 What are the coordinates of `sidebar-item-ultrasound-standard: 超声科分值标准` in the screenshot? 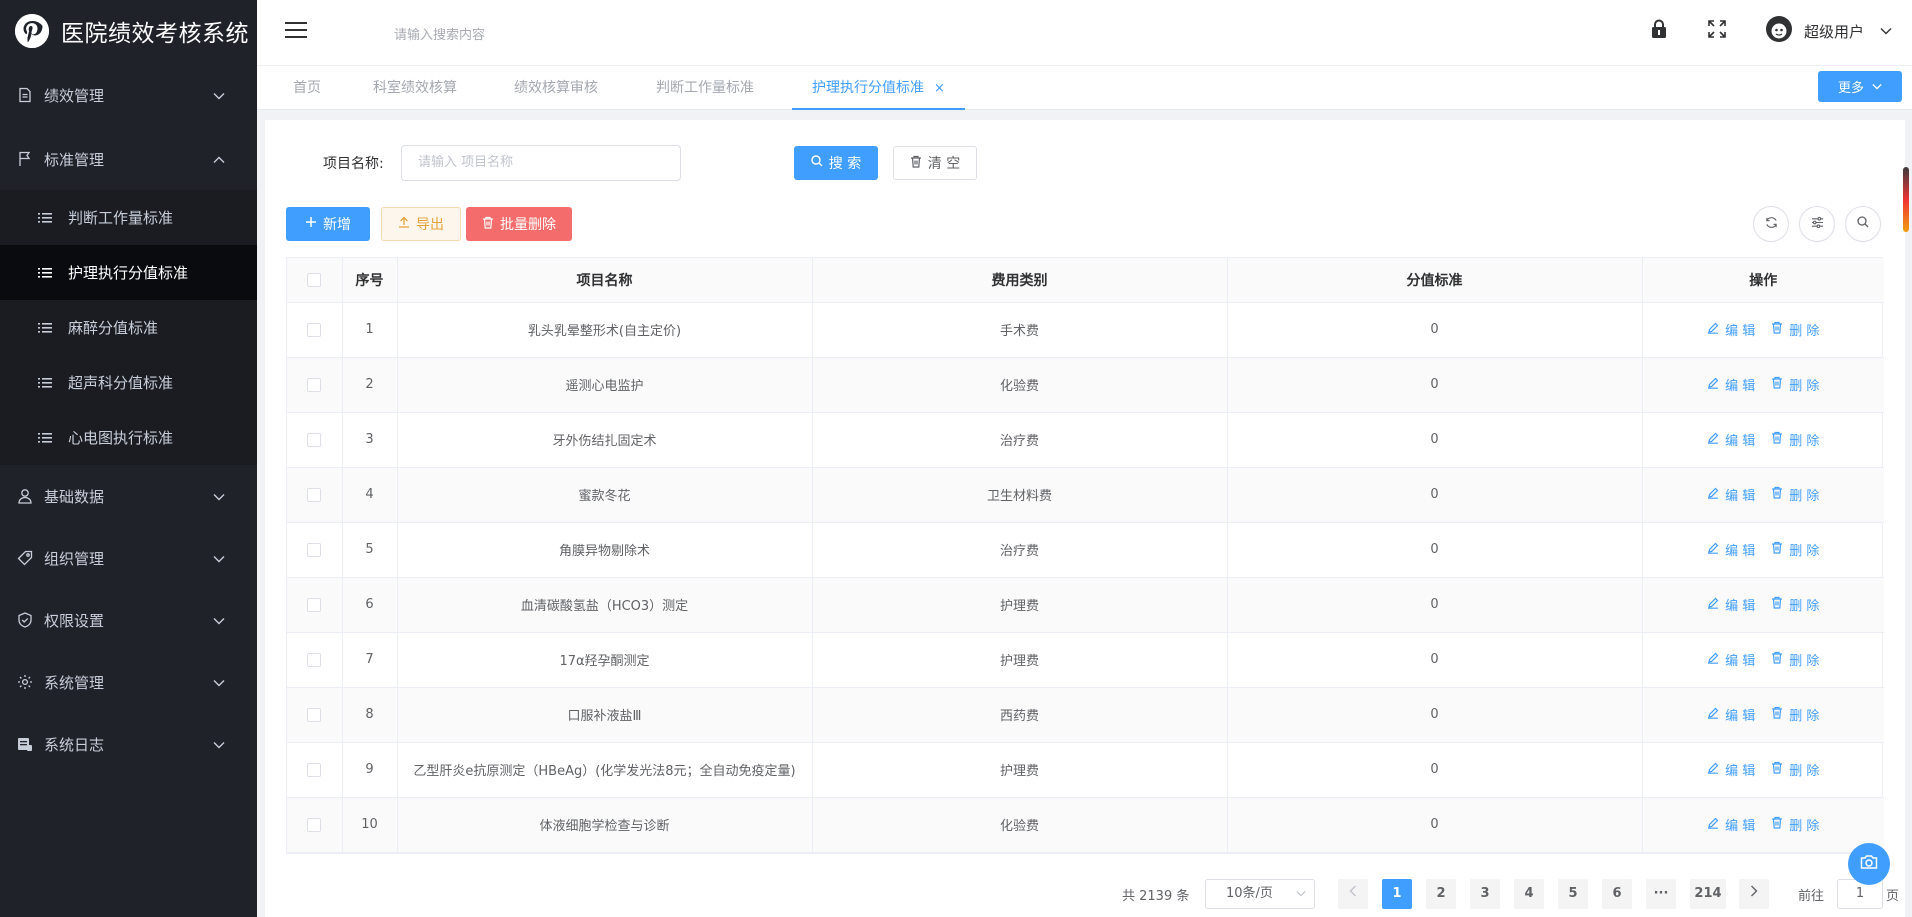 It's located at (128, 382).